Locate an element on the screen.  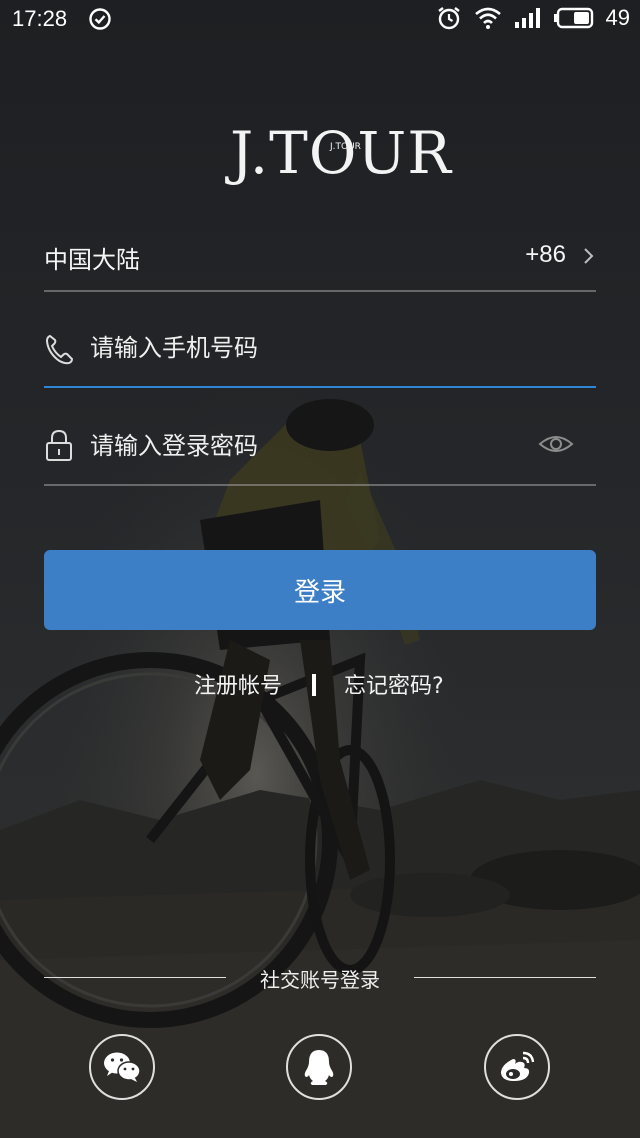
battery-percent: 49 is located at coordinates (617, 17).